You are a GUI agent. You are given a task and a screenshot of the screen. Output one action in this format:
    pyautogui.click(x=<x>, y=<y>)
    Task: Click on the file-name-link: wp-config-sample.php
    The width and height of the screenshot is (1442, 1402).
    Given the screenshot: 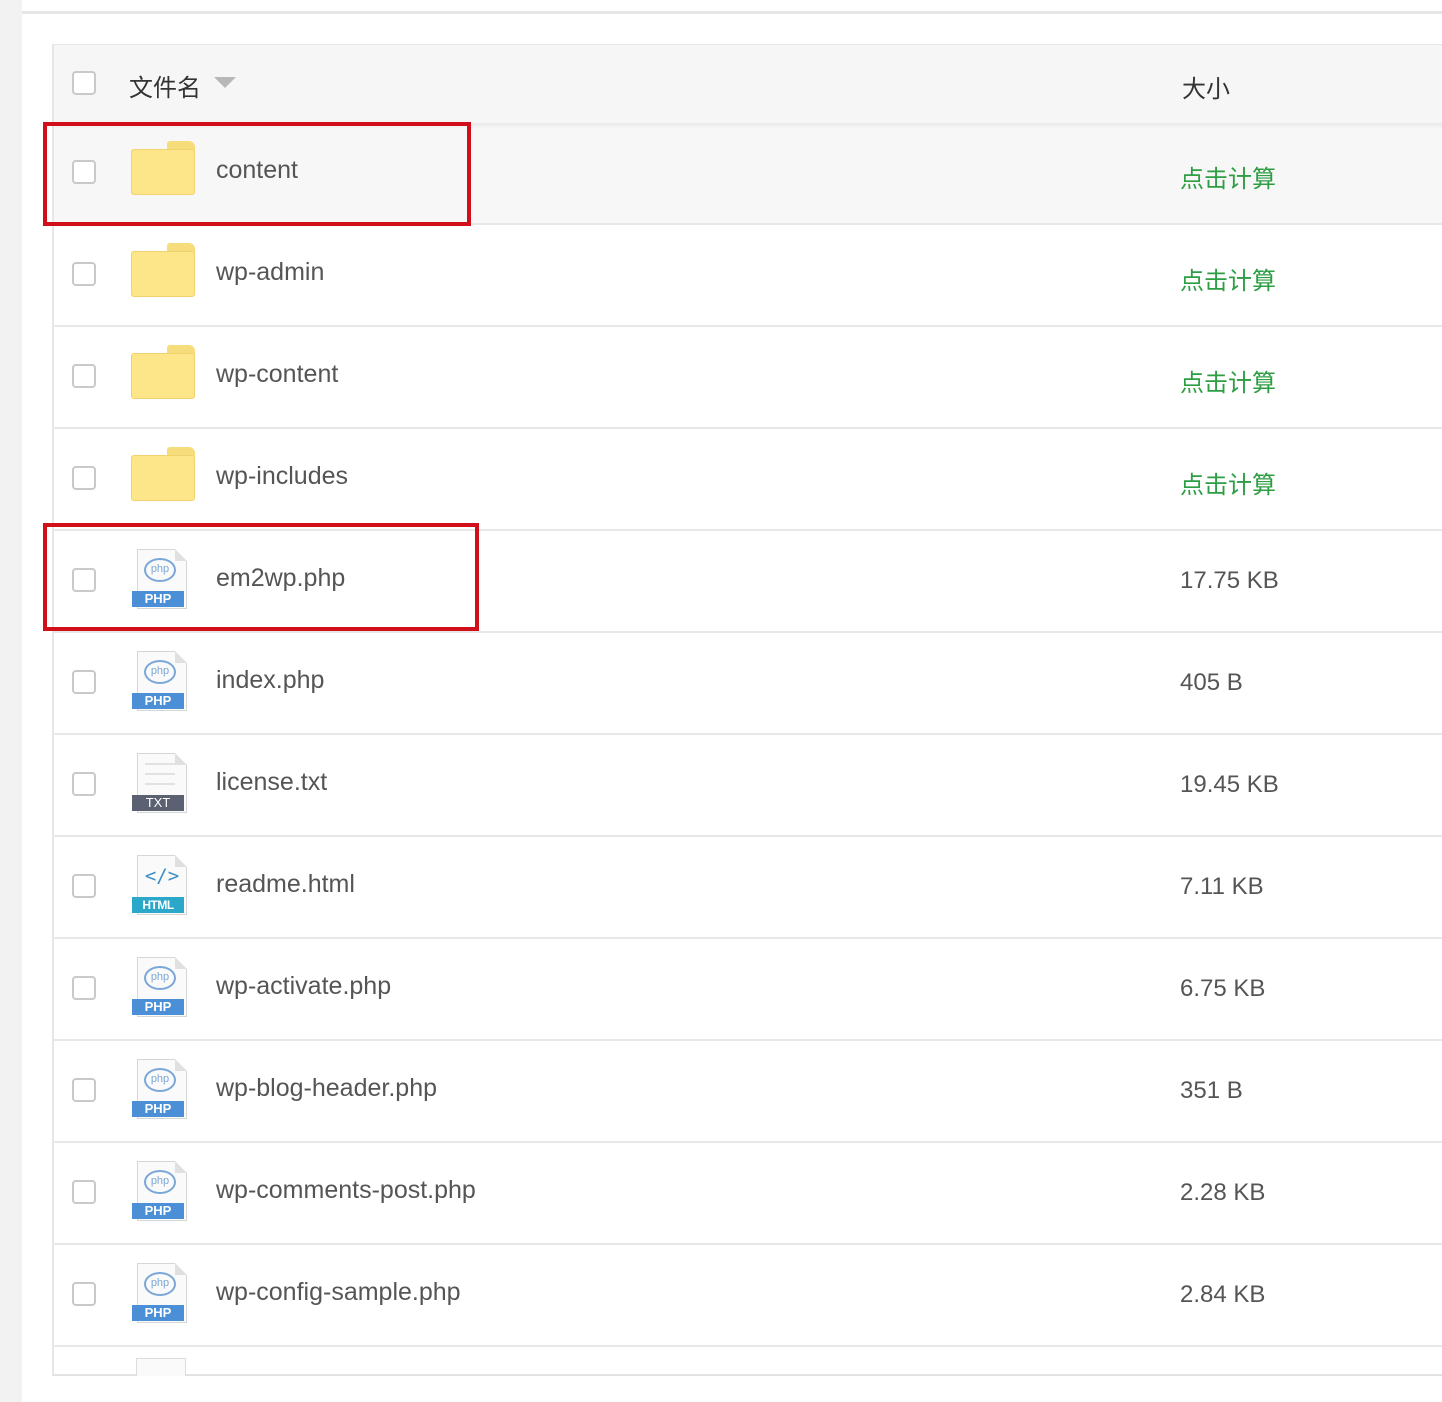 What is the action you would take?
    pyautogui.click(x=338, y=1292)
    